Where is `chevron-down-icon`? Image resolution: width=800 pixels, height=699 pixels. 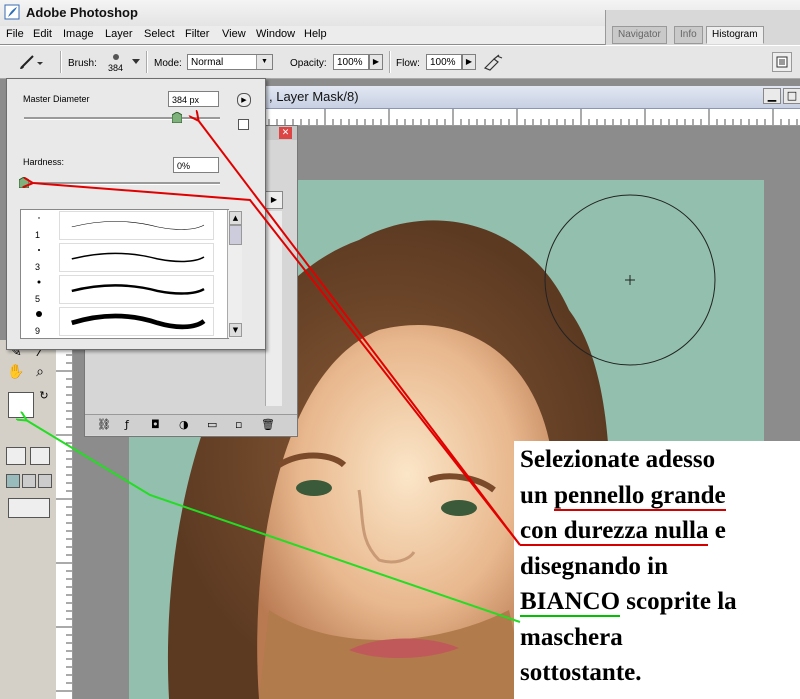 chevron-down-icon is located at coordinates (136, 62).